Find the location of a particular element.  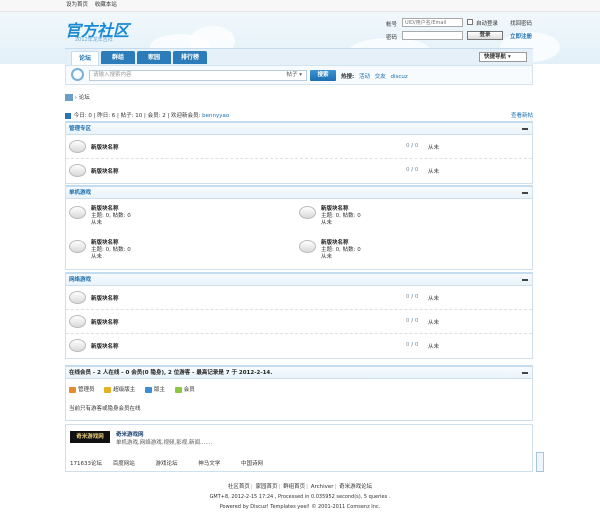

view-new-posts-link: 查看新帖 is located at coordinates (522, 115).